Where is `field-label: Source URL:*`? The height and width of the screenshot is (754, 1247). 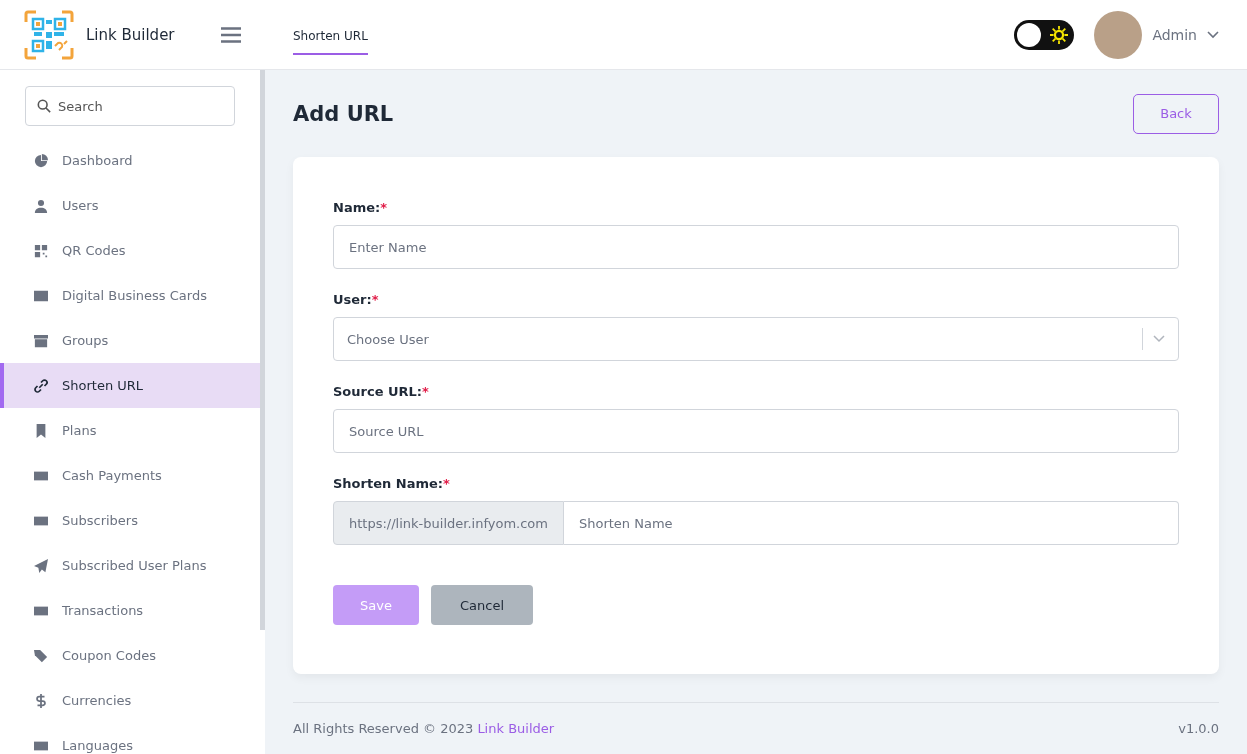 field-label: Source URL:* is located at coordinates (381, 392).